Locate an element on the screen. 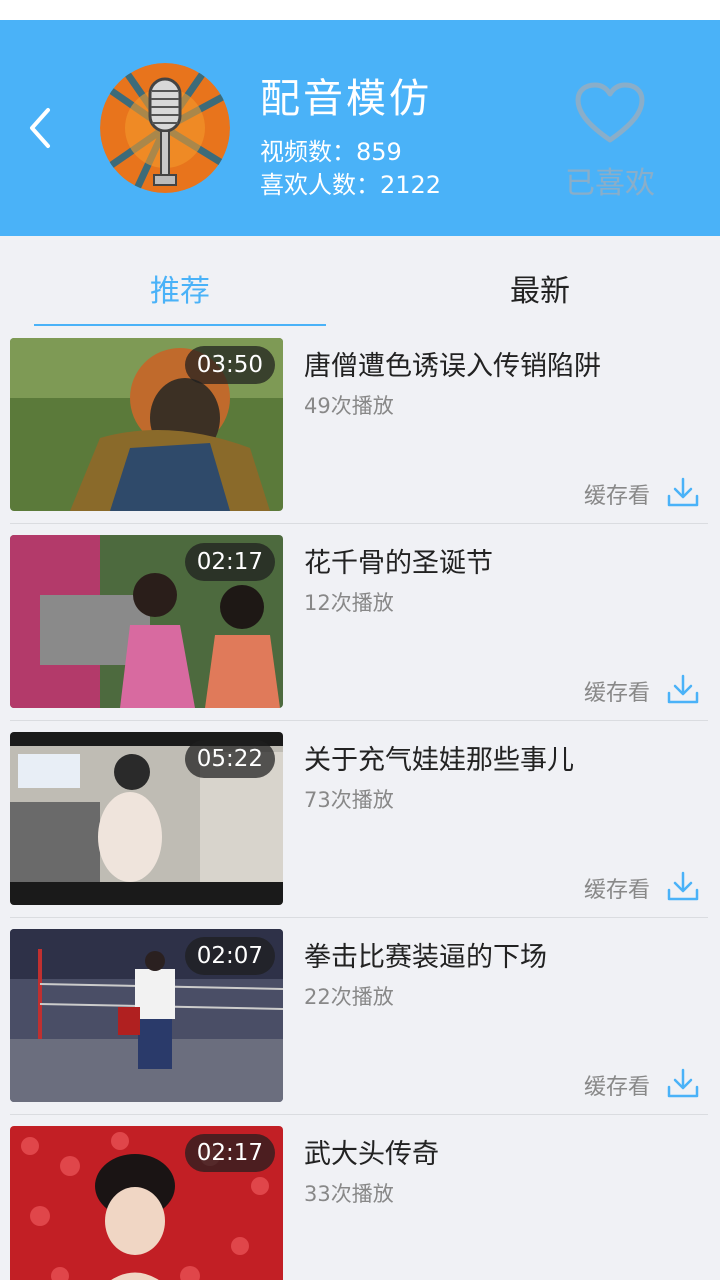 Image resolution: width=720 pixels, height=1280 pixels. channel-avatar is located at coordinates (165, 128).